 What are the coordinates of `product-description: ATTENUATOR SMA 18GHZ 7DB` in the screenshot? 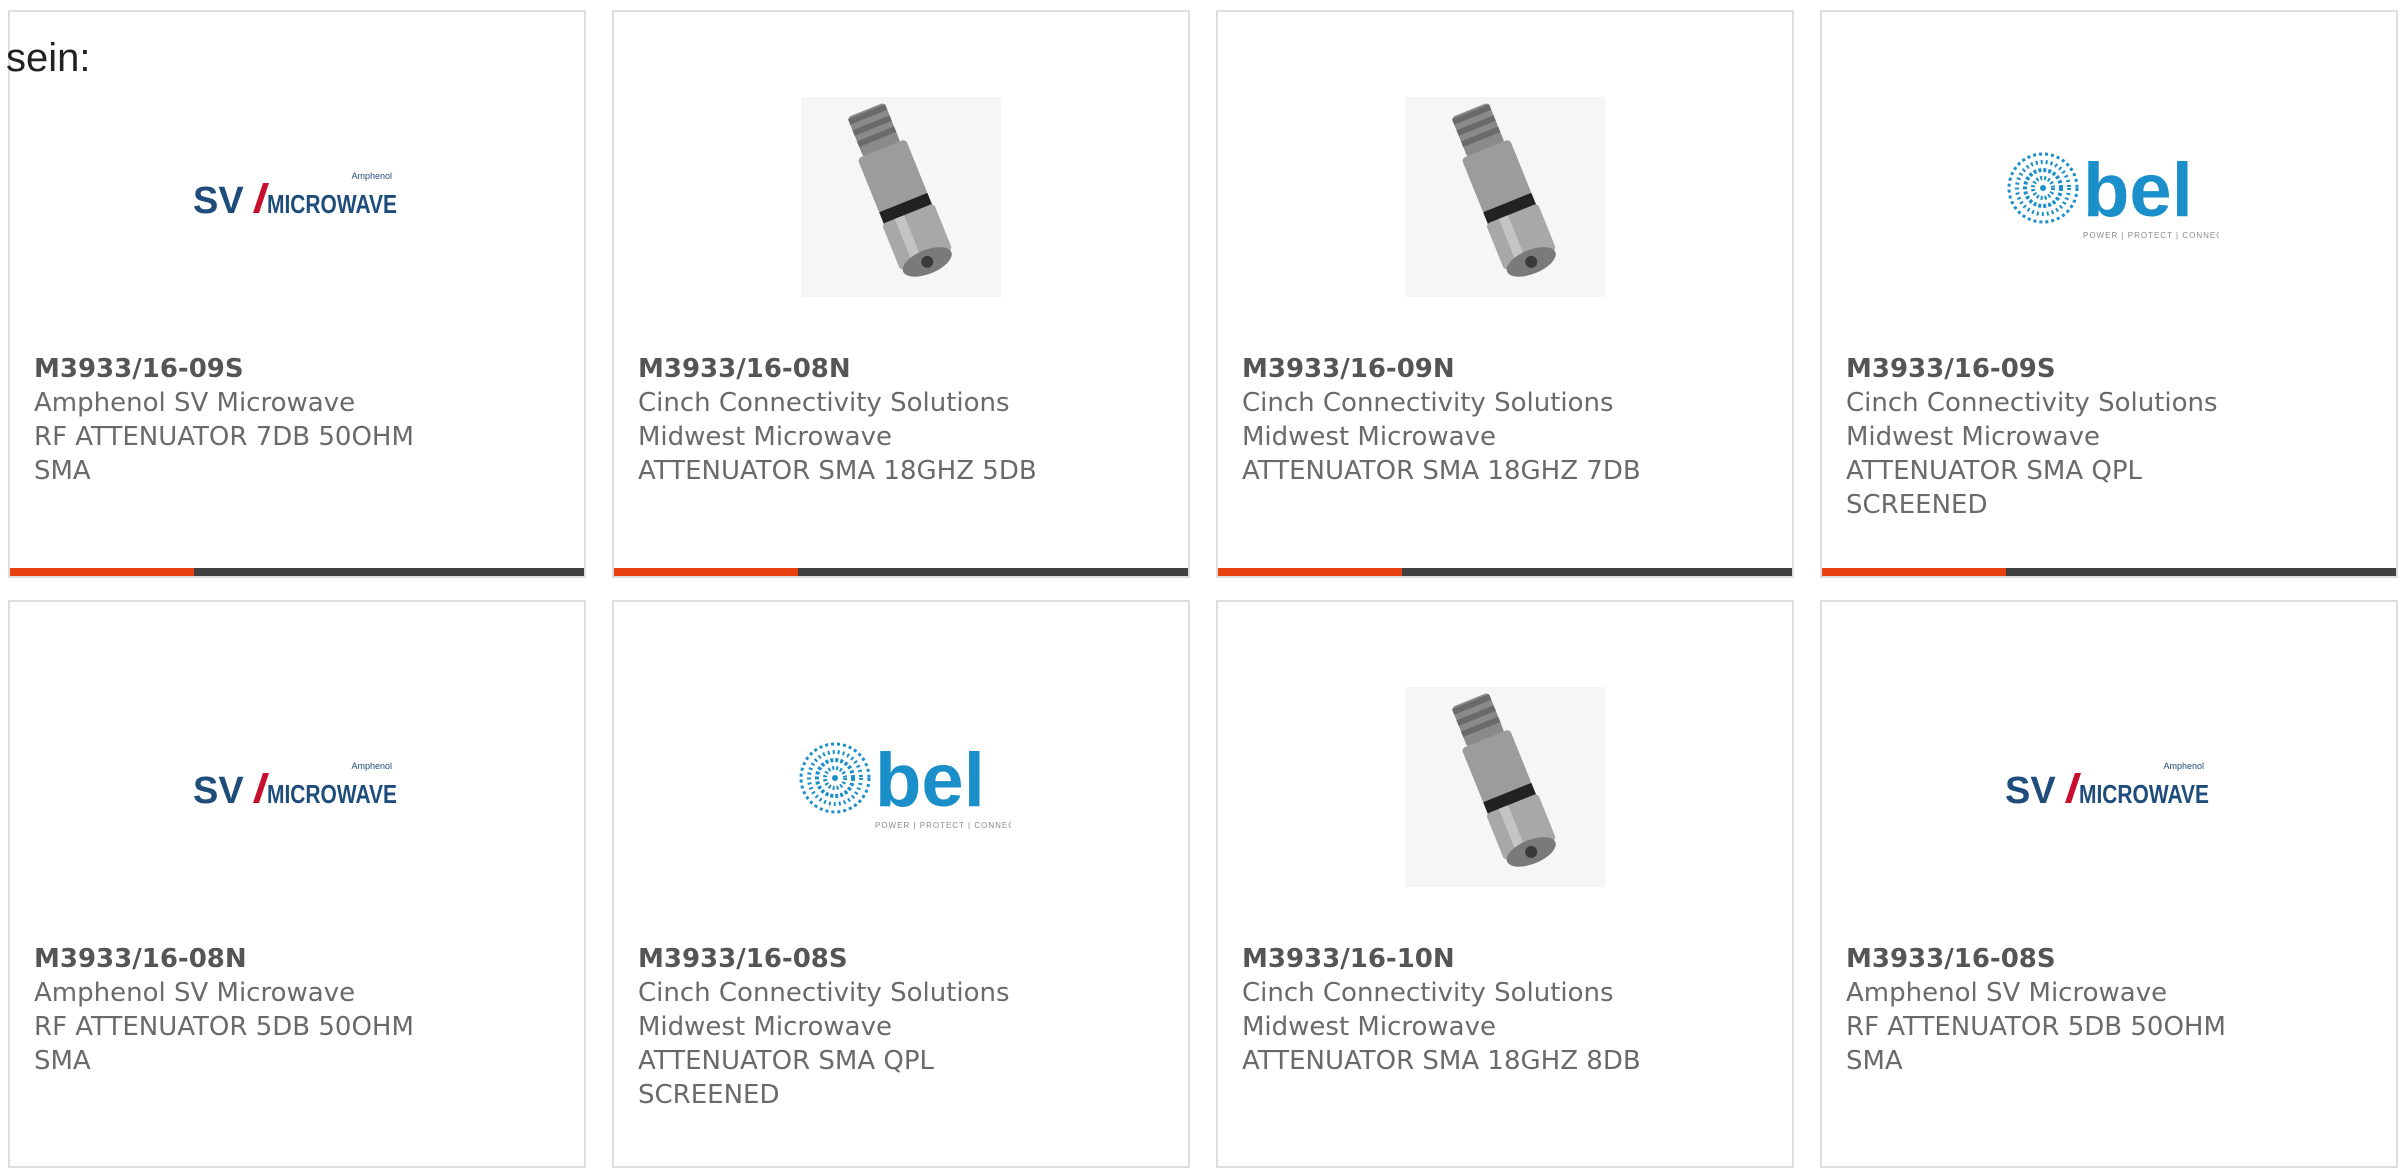 It's located at (1441, 471).